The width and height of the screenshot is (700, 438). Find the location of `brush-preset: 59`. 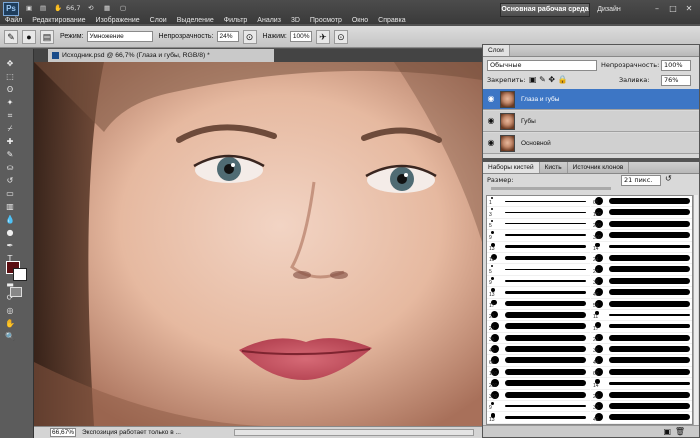

brush-preset: 59 is located at coordinates (641, 304).